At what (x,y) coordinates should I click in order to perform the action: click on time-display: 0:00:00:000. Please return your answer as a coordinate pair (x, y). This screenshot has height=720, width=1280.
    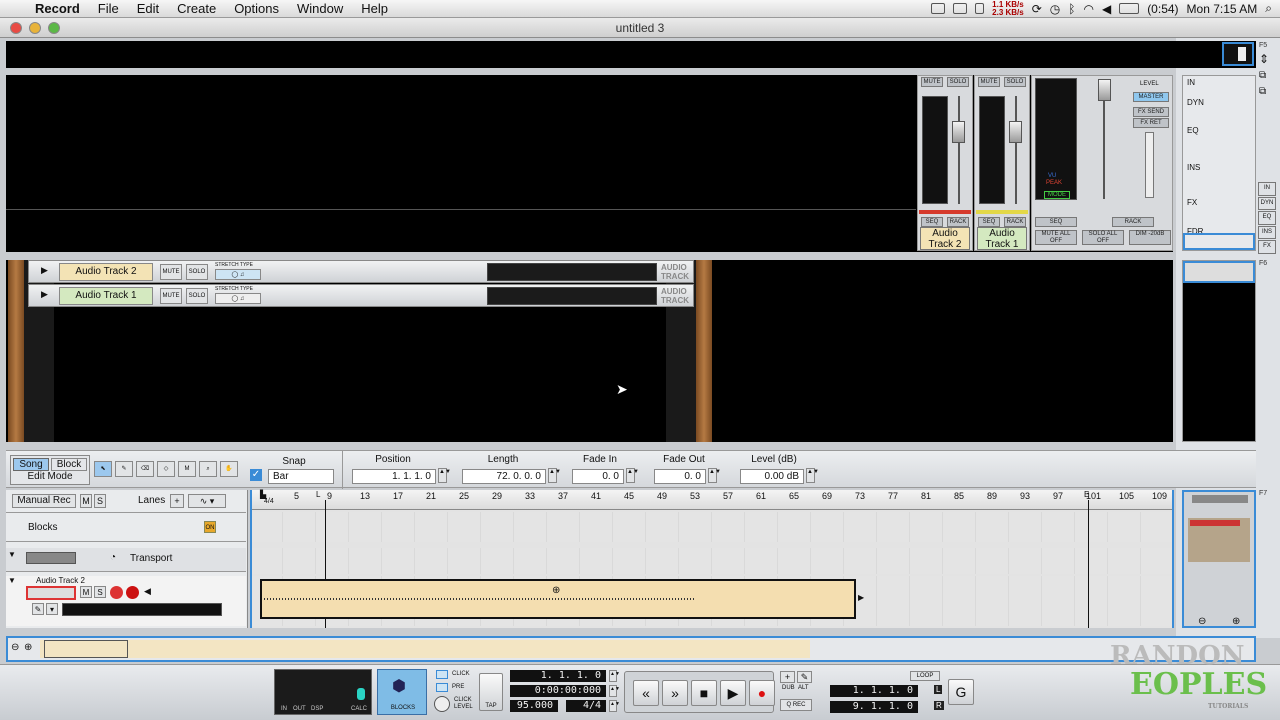
    Looking at the image, I should click on (558, 691).